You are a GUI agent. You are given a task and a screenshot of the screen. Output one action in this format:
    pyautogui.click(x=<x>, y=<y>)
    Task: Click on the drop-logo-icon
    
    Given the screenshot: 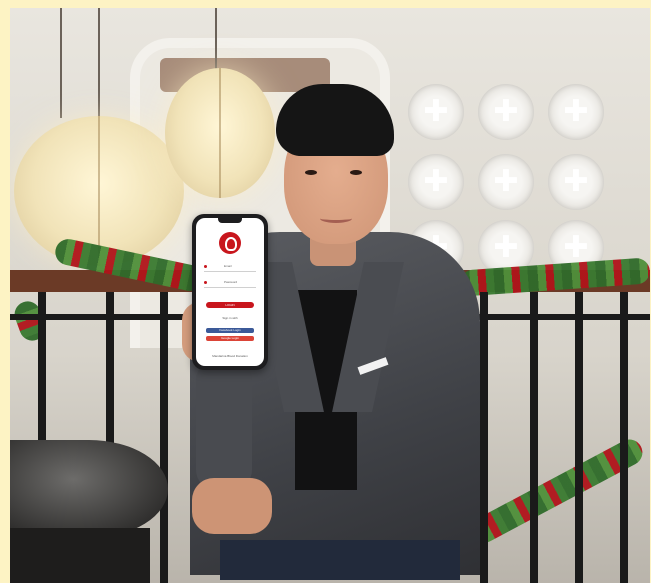 What is the action you would take?
    pyautogui.click(x=230, y=243)
    